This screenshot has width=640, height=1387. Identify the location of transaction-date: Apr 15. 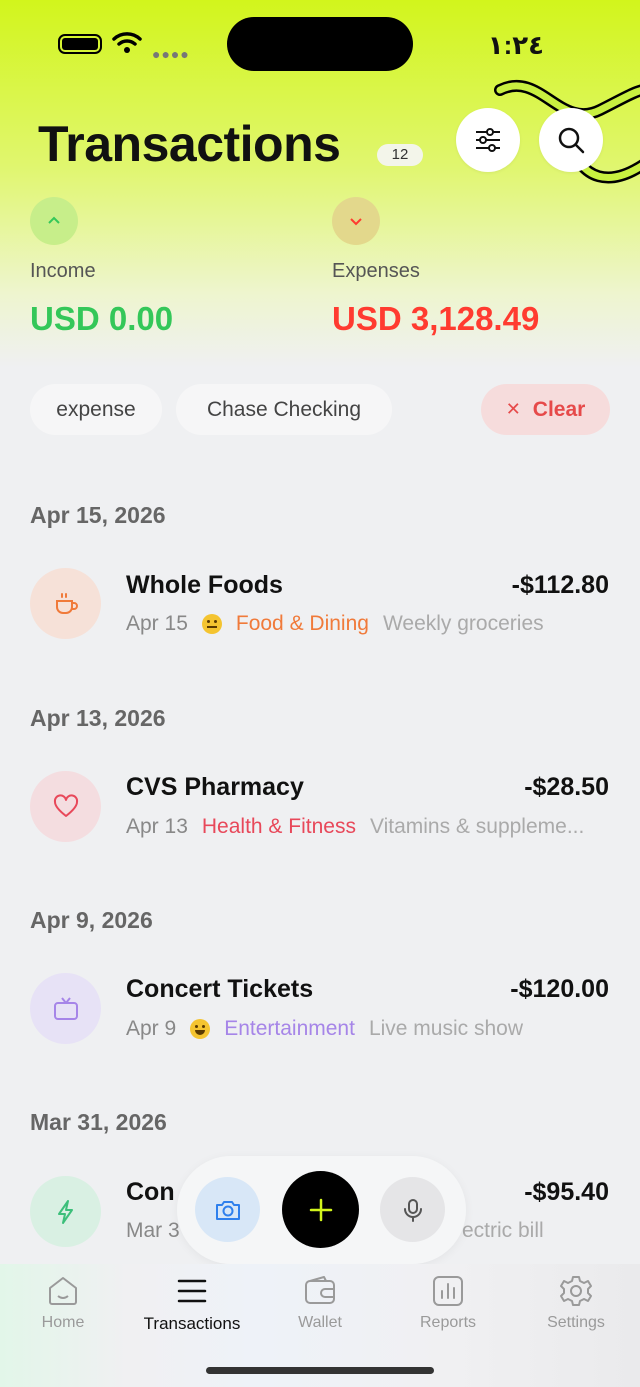
(157, 623).